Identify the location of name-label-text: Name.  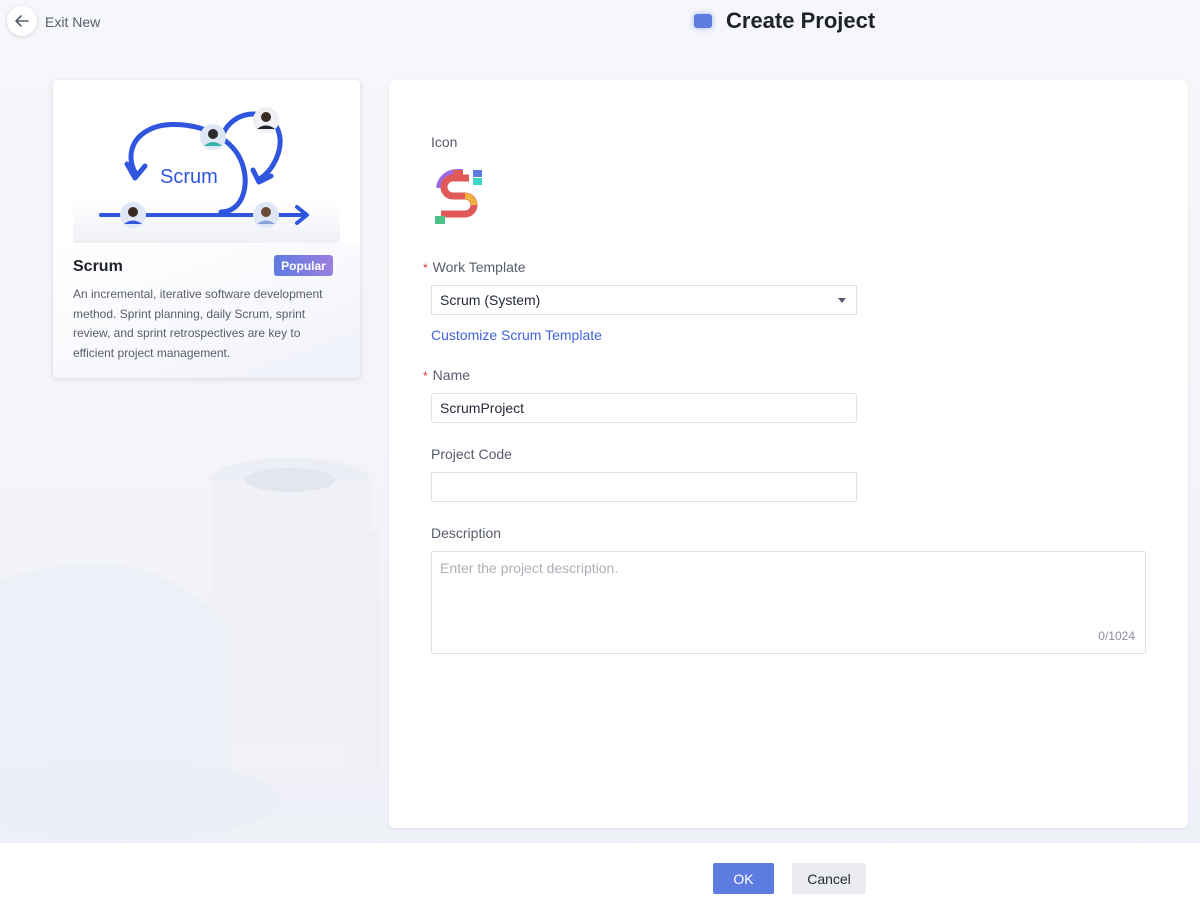
(451, 375).